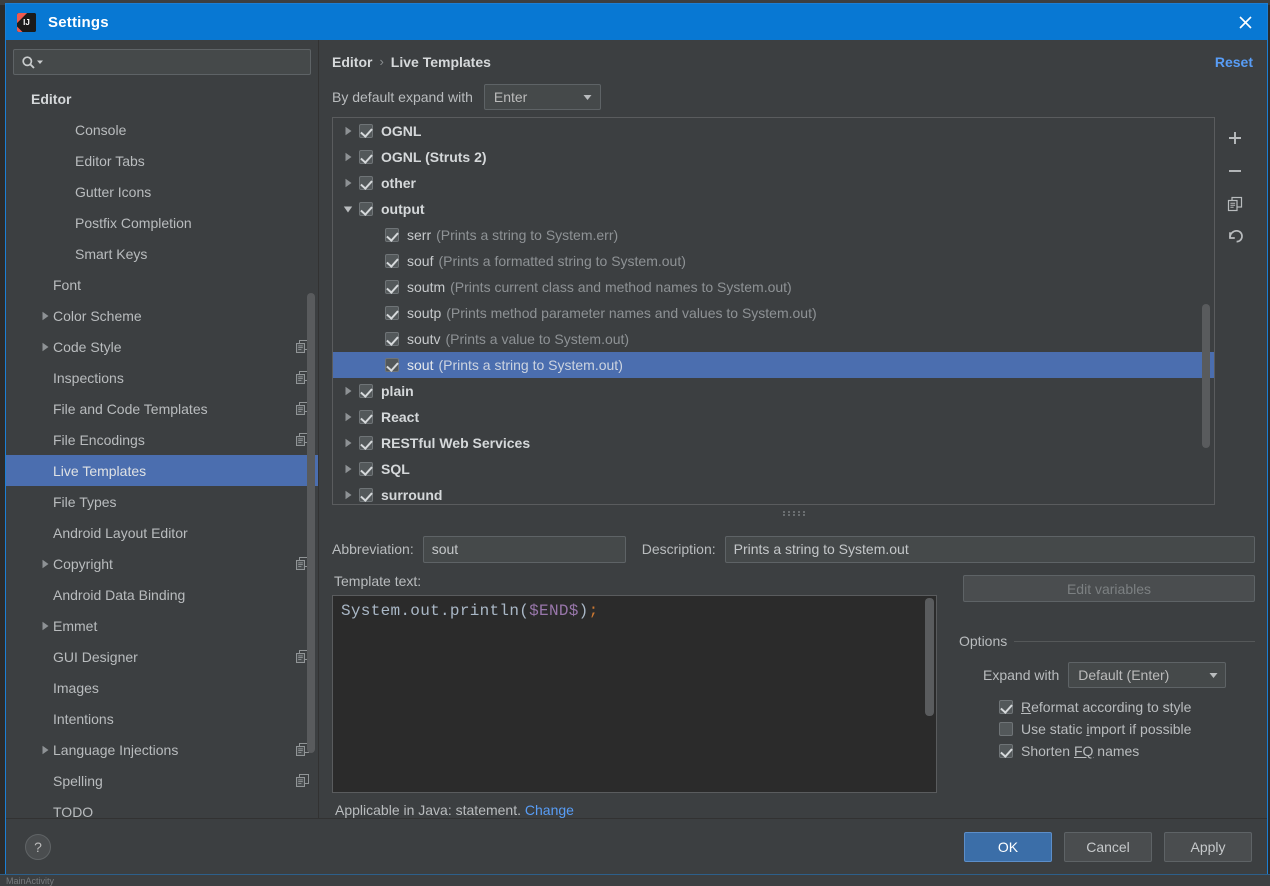  What do you see at coordinates (40, 62) in the screenshot?
I see `search-dropdown-chevron-down-icon` at bounding box center [40, 62].